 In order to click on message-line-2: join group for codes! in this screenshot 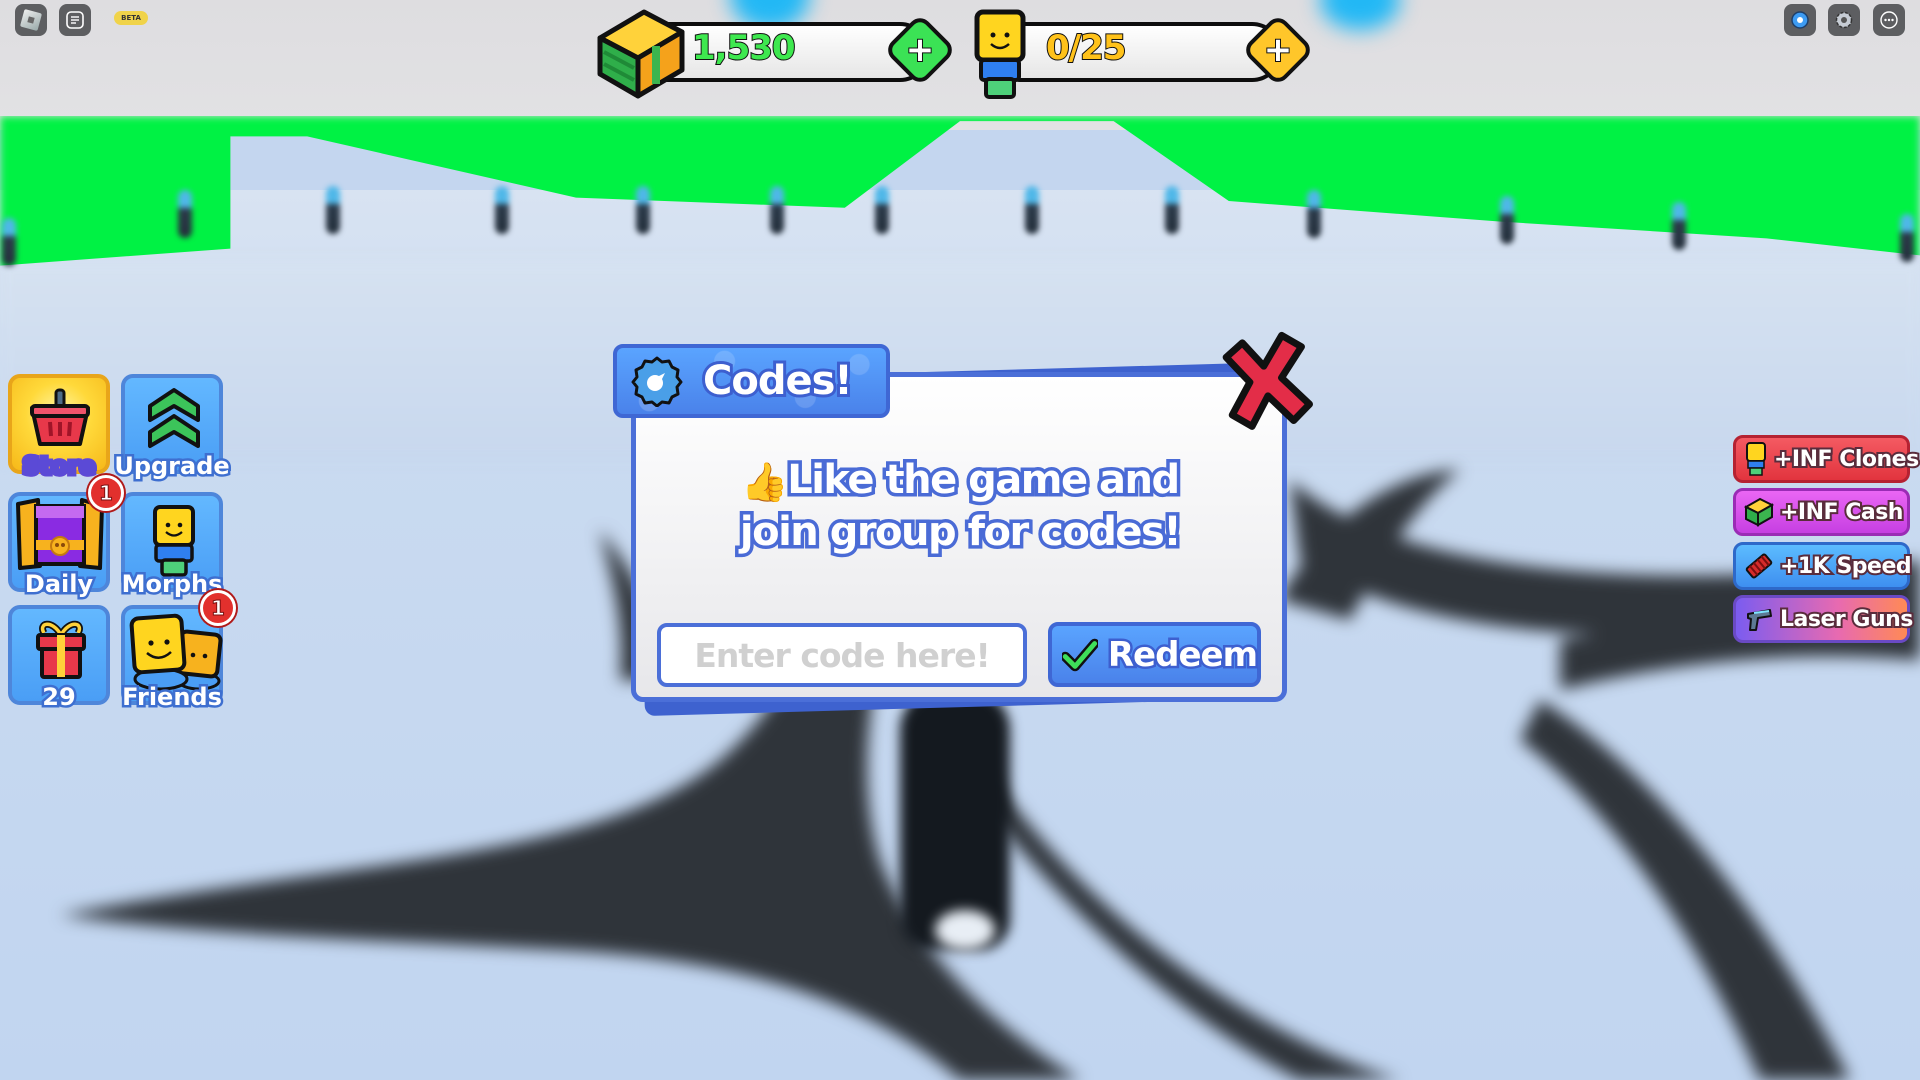, I will do `click(960, 532)`.